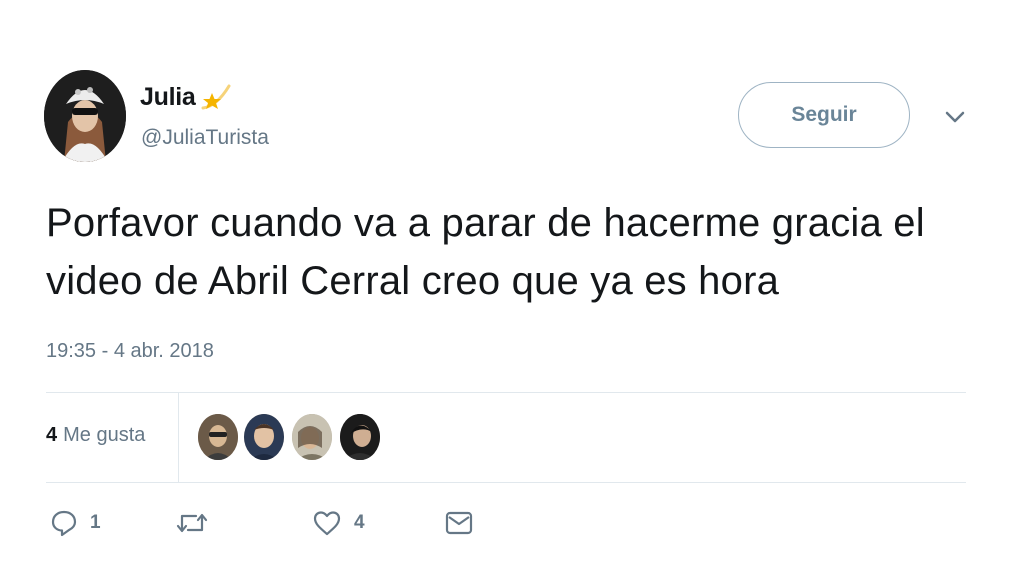  What do you see at coordinates (95, 522) in the screenshot?
I see `reply-count: 1` at bounding box center [95, 522].